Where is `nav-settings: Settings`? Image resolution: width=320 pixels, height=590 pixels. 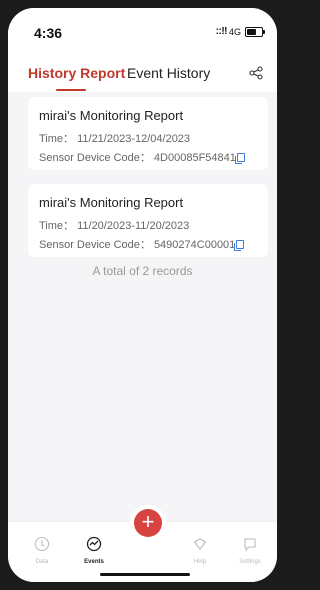
nav-settings: Settings is located at coordinates (250, 550).